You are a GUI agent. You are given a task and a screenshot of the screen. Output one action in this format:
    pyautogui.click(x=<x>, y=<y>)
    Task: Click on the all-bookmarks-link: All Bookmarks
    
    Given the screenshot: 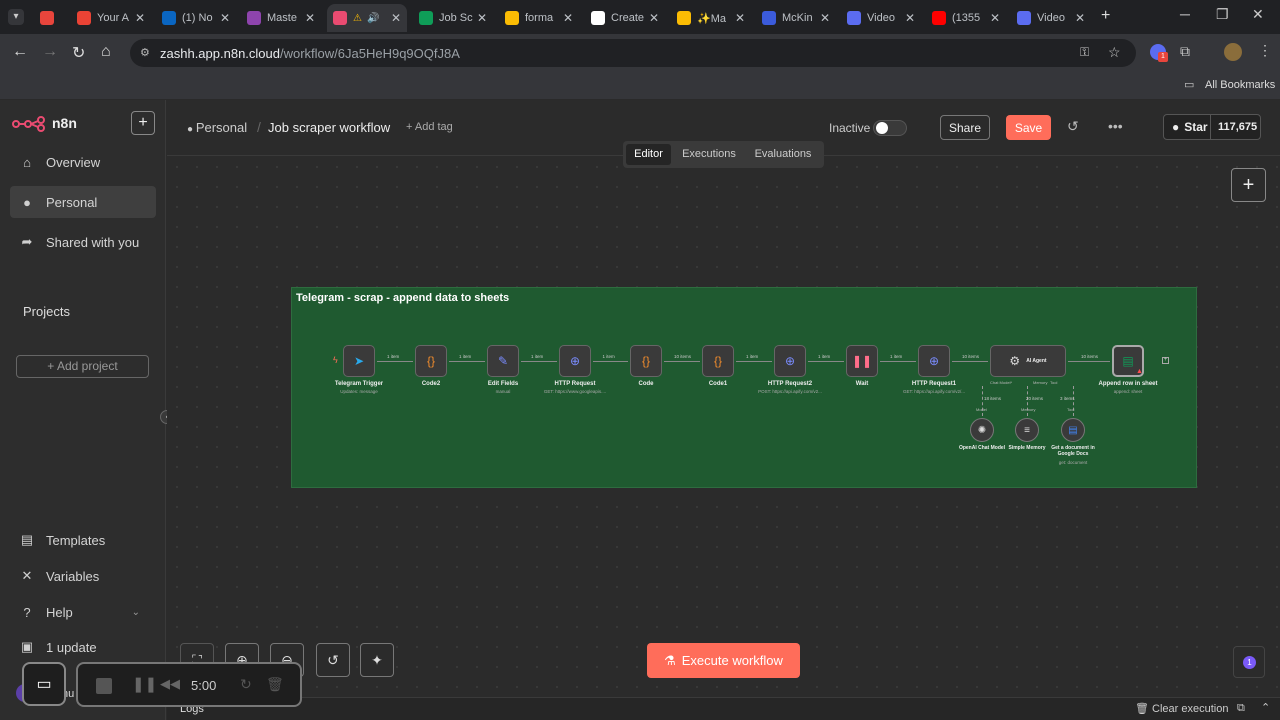 What is the action you would take?
    pyautogui.click(x=1240, y=85)
    